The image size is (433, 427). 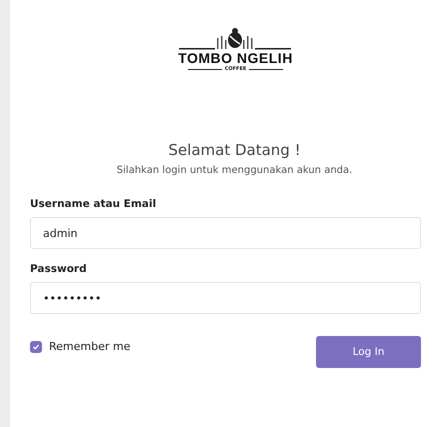 What do you see at coordinates (235, 170) in the screenshot?
I see `welcome-subtitle: Silahkan login untuk menggunakan akun anda.` at bounding box center [235, 170].